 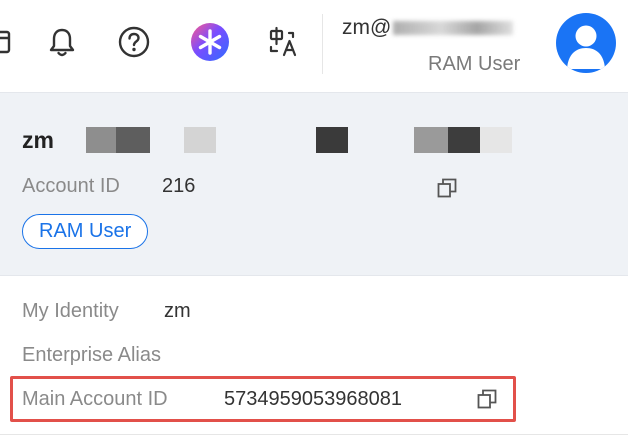 What do you see at coordinates (284, 42) in the screenshot?
I see `language-icon` at bounding box center [284, 42].